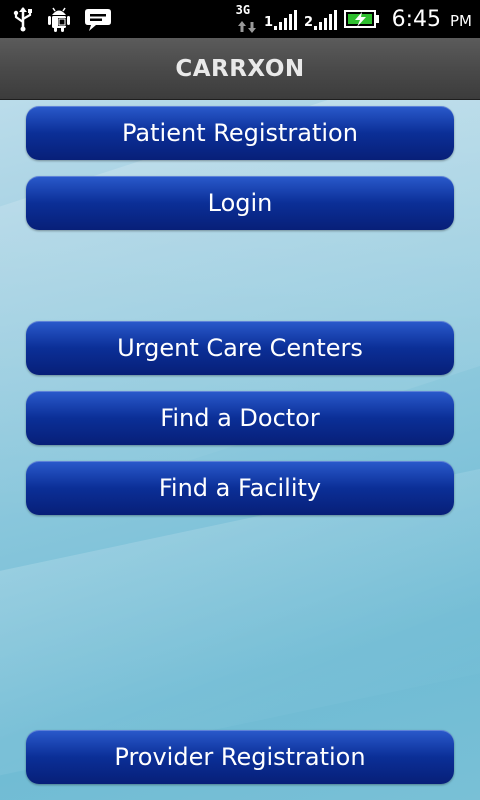  What do you see at coordinates (416, 19) in the screenshot?
I see `clock-time: 6:45` at bounding box center [416, 19].